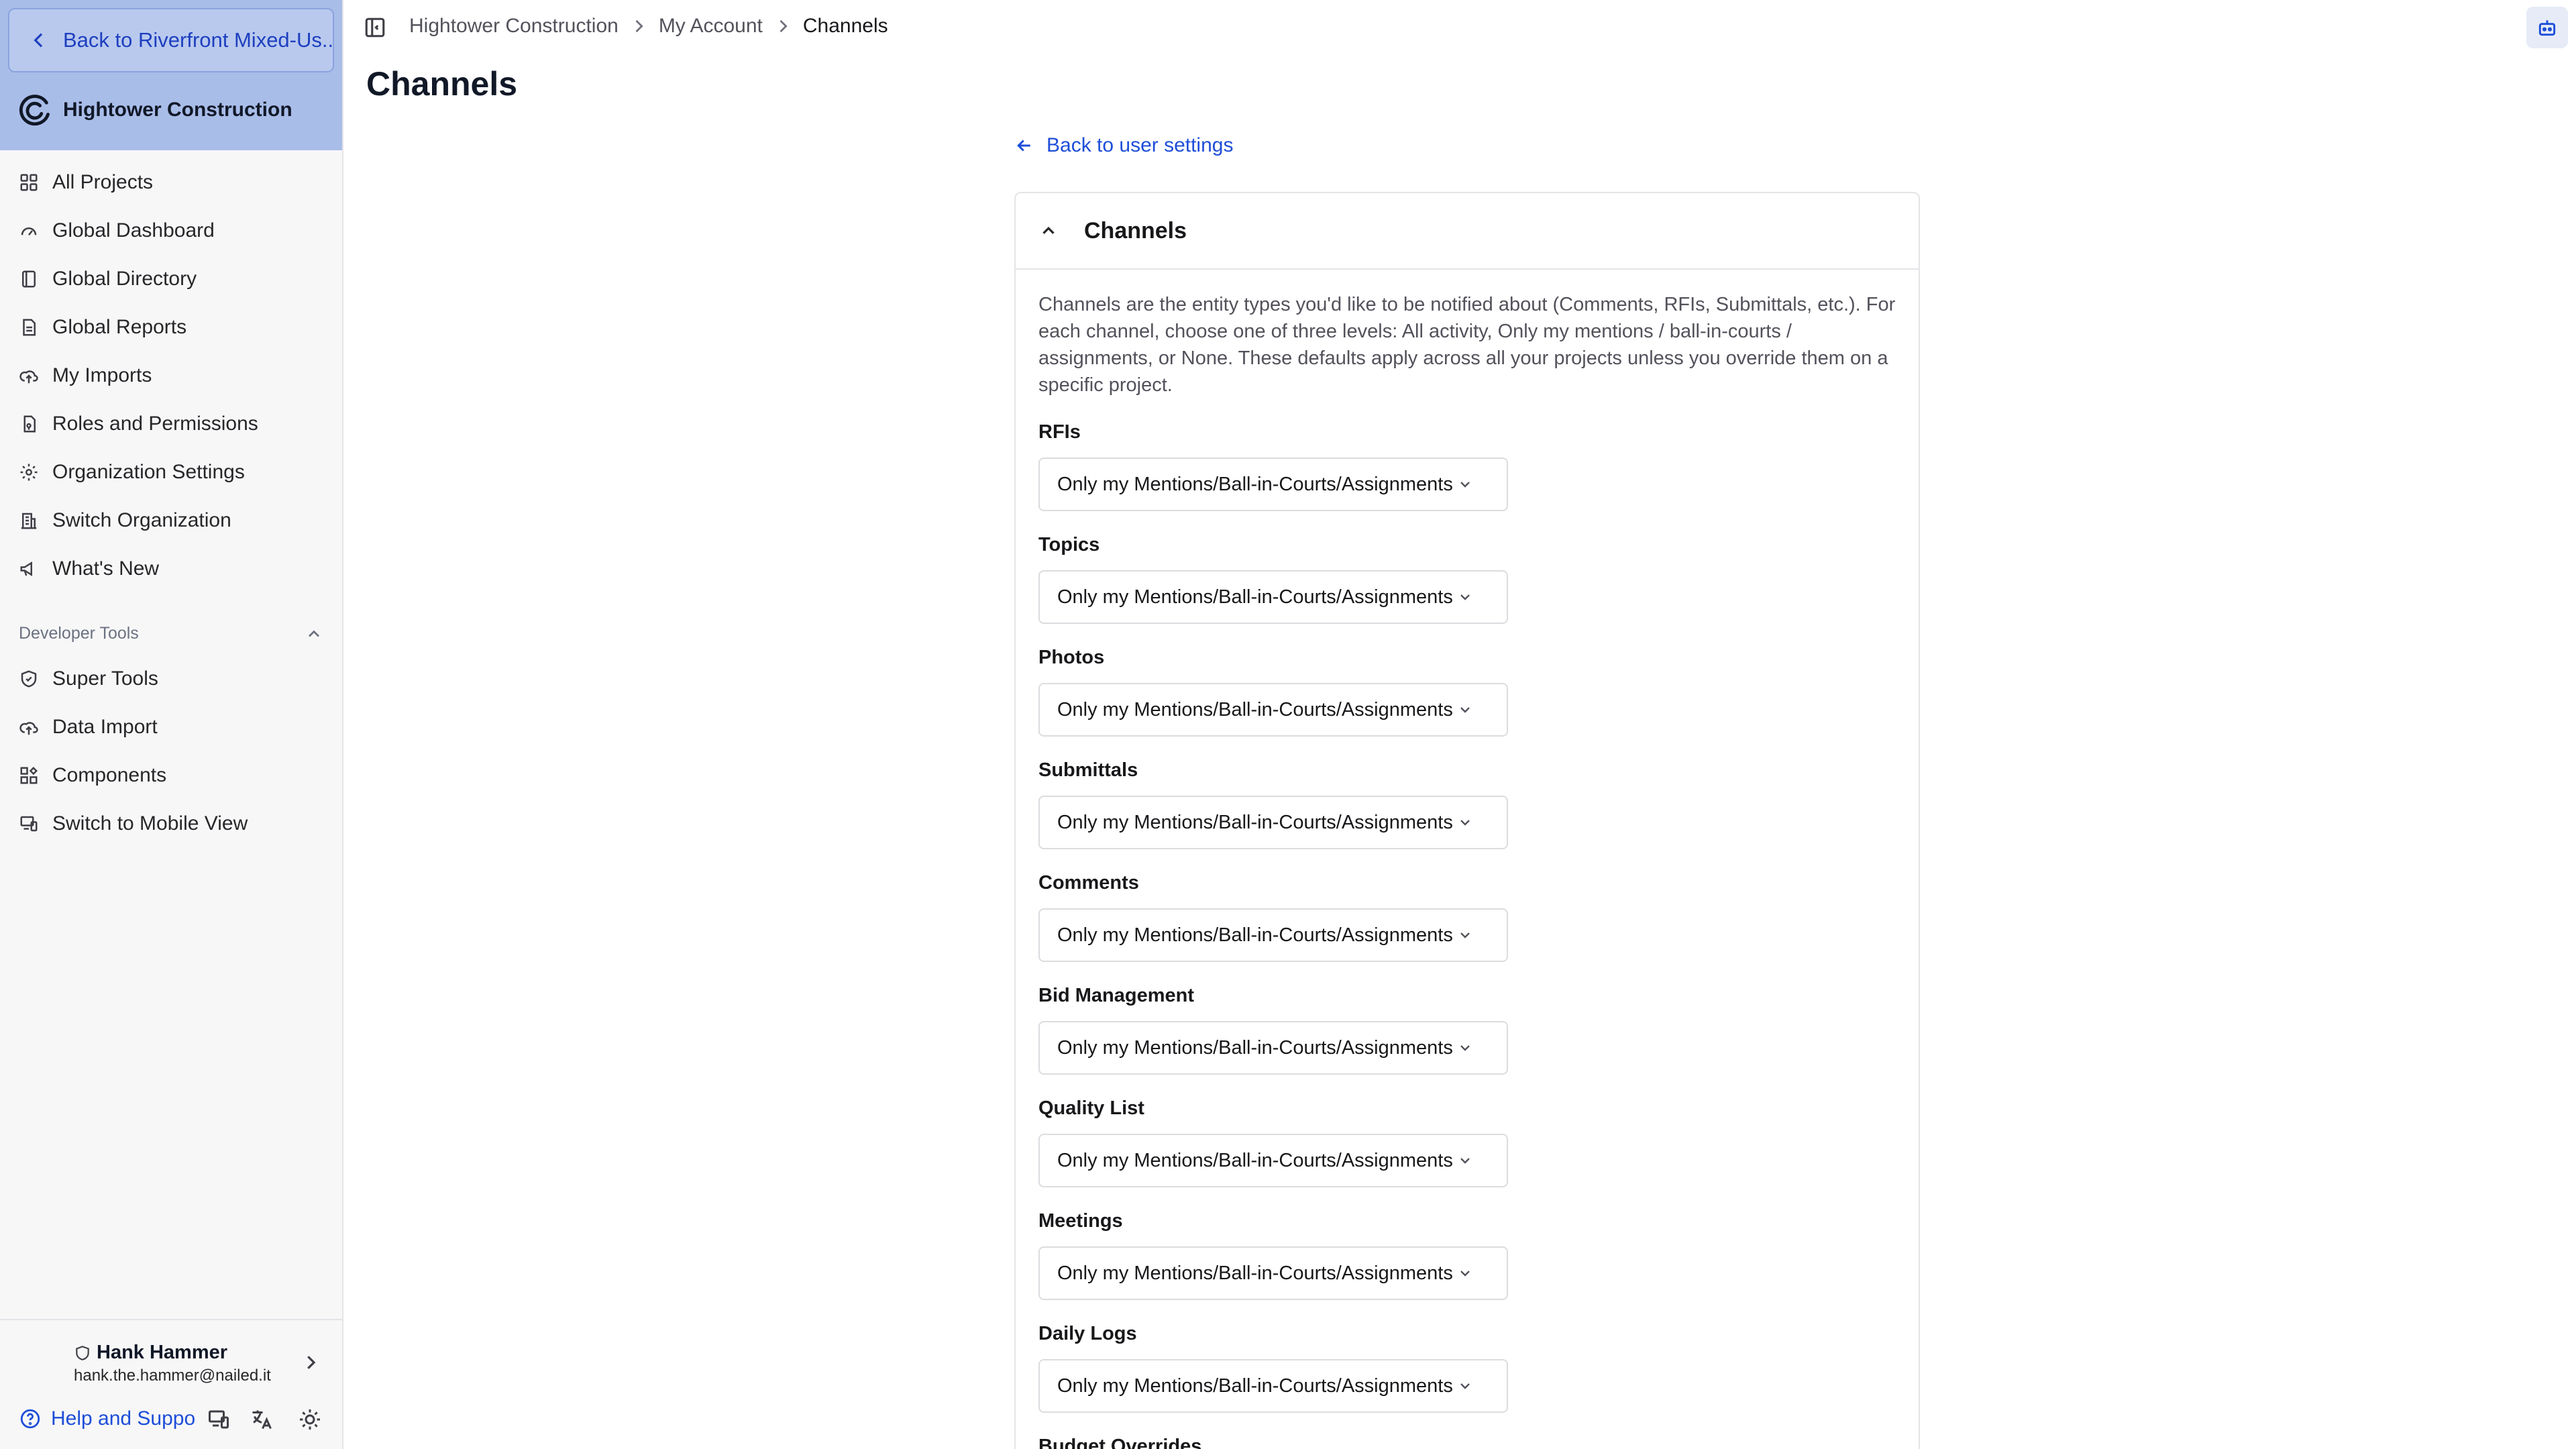  I want to click on nav-item-label: Switch Organization, so click(141, 520).